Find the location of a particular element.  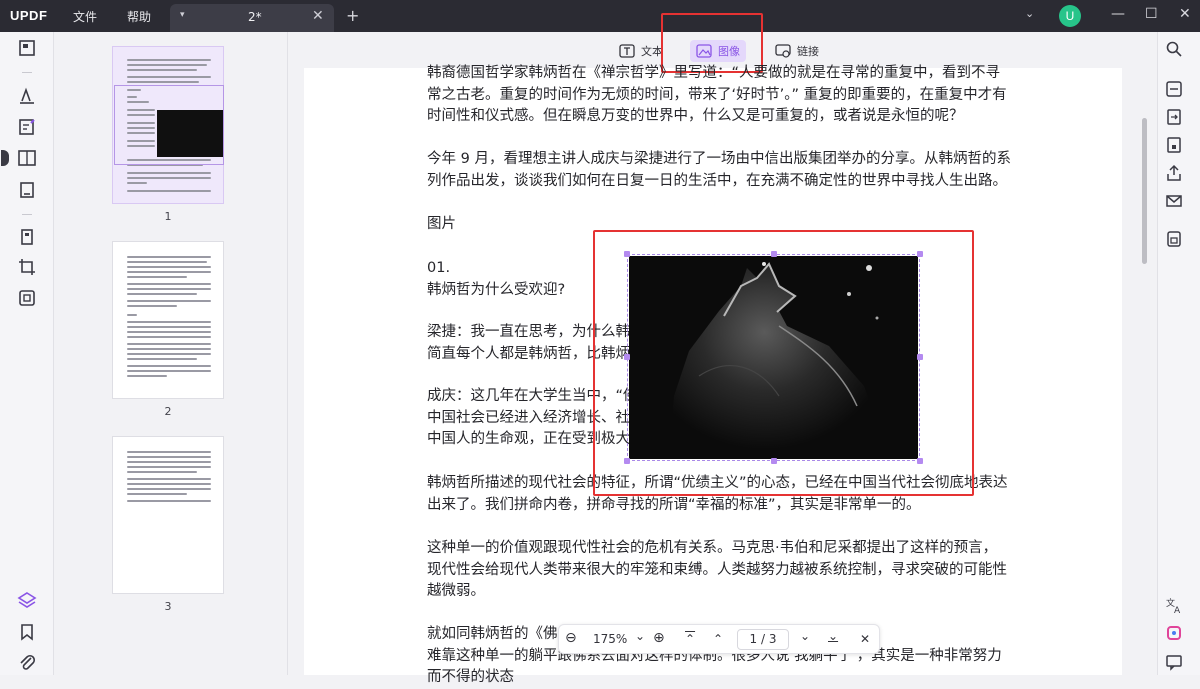

page-view-icon is located at coordinates (27, 158).